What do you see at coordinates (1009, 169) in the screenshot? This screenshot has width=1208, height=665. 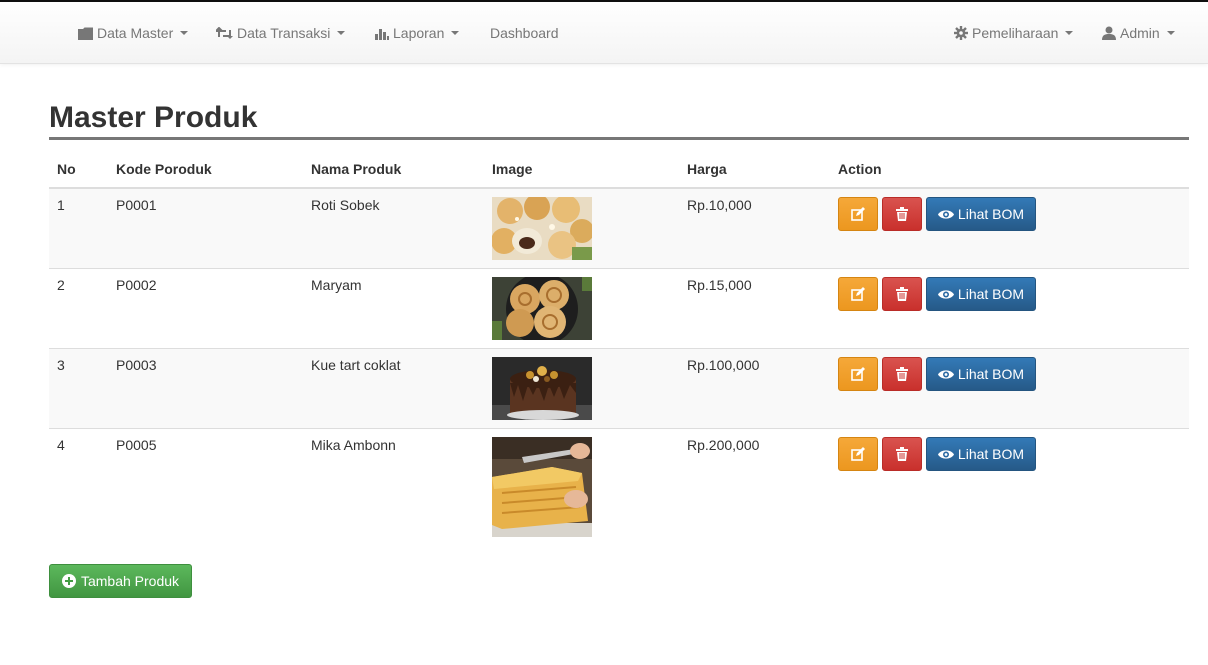 I see `col-header-action: Action` at bounding box center [1009, 169].